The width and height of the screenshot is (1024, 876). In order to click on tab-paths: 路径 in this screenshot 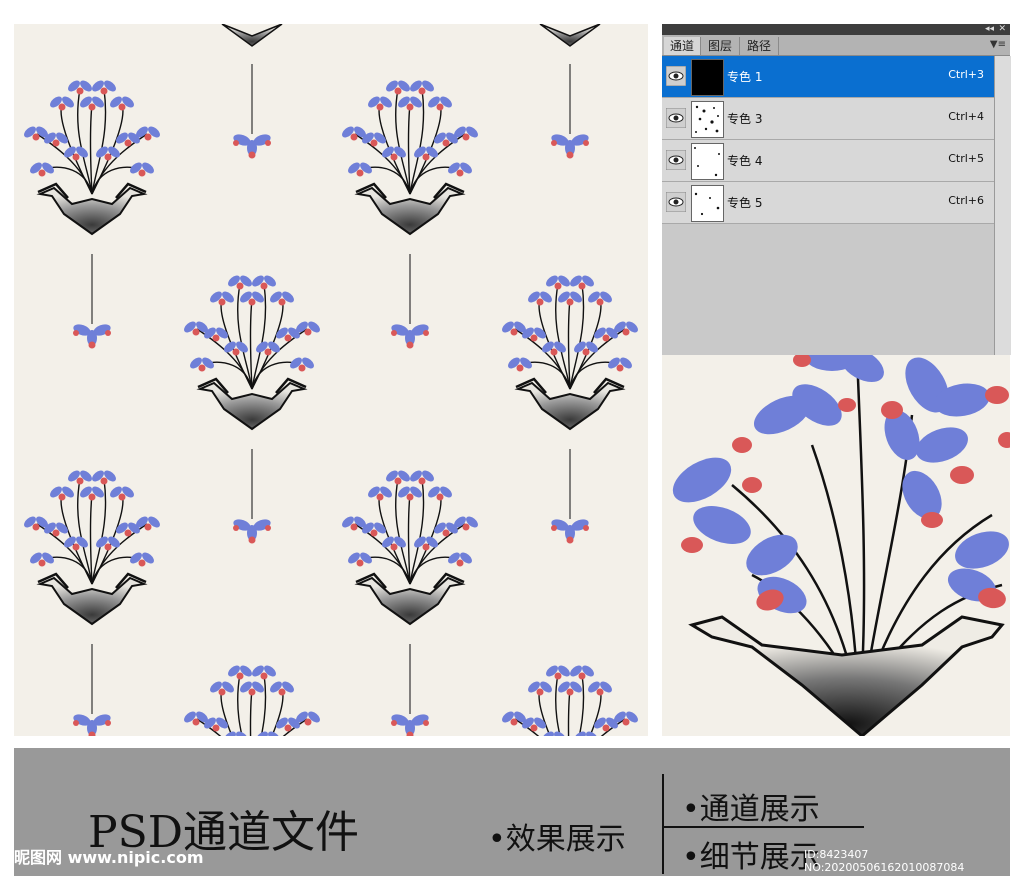, I will do `click(759, 46)`.